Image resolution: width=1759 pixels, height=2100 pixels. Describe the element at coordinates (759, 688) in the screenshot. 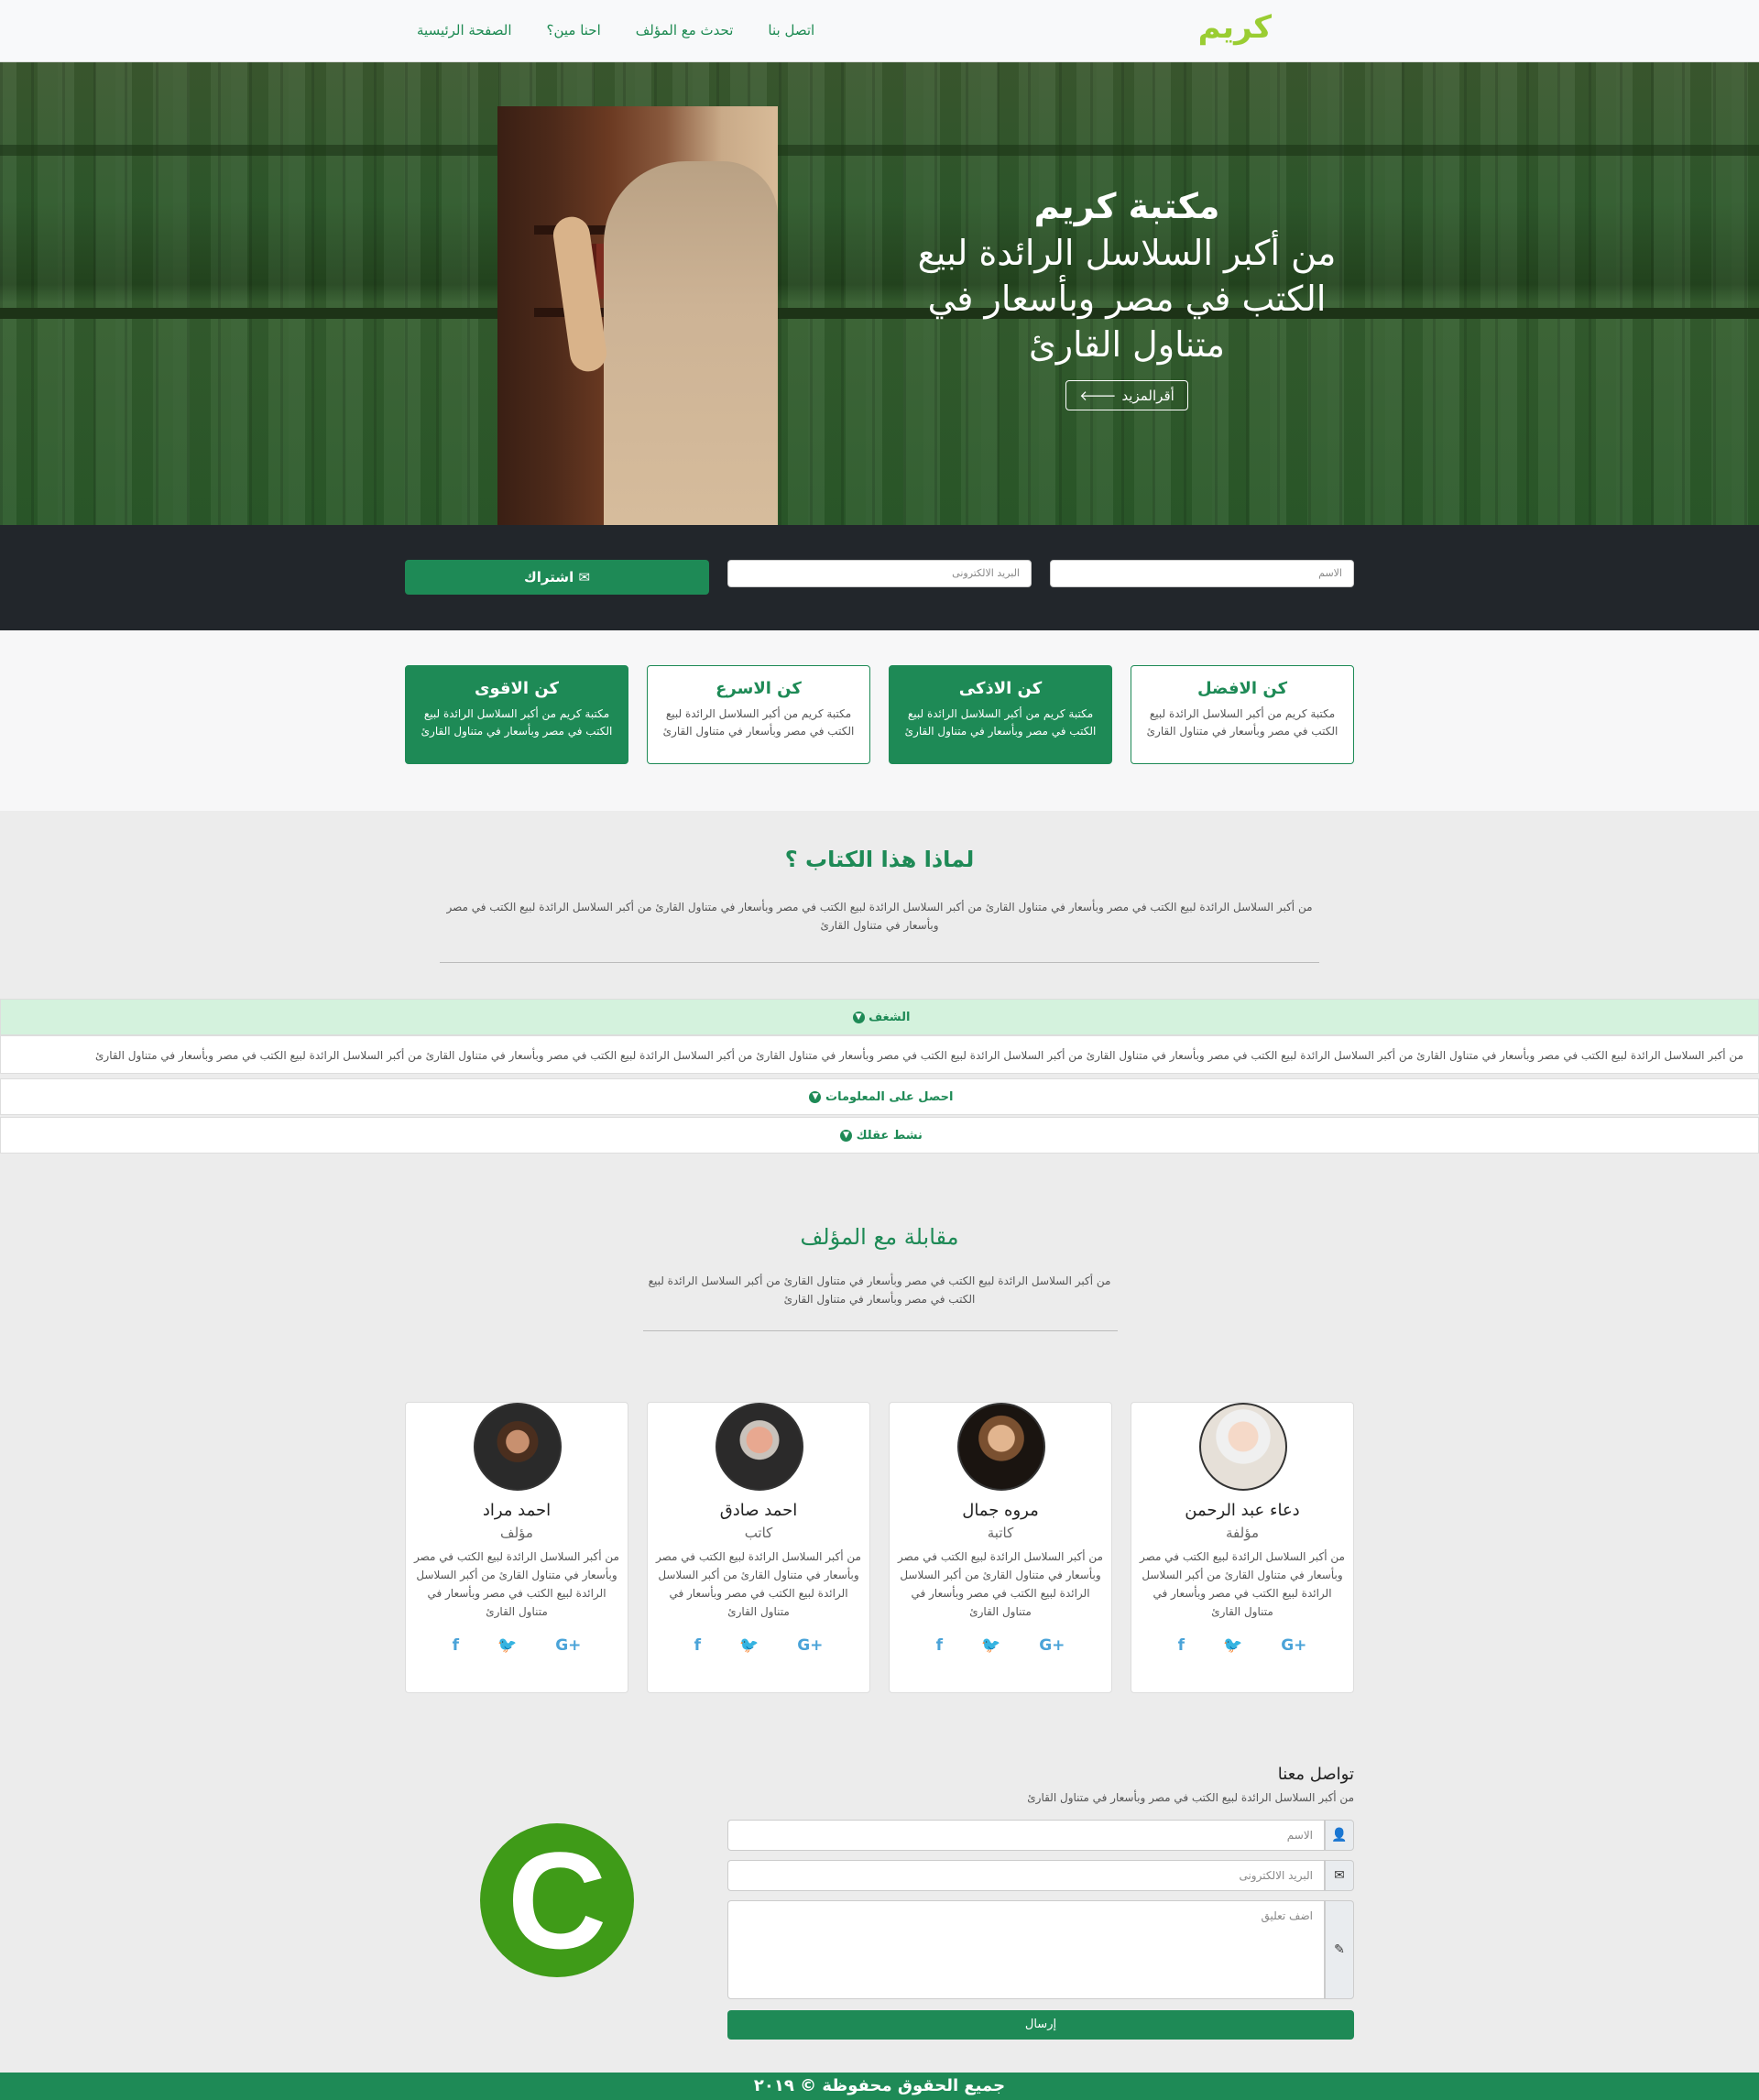

I see `feature-title: كن الاسرع` at that location.